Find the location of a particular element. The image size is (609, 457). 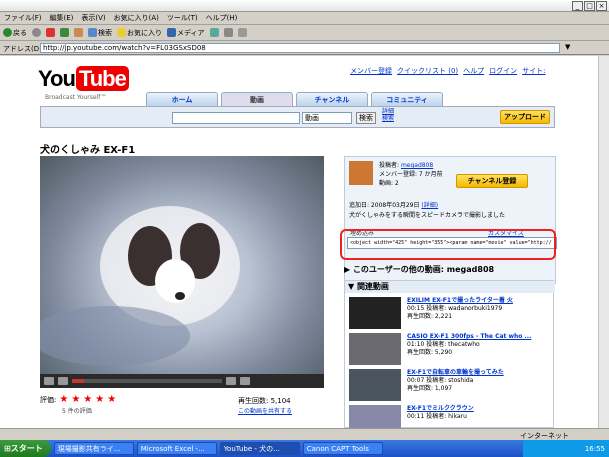

maximize-button: □ is located at coordinates (589, 6).